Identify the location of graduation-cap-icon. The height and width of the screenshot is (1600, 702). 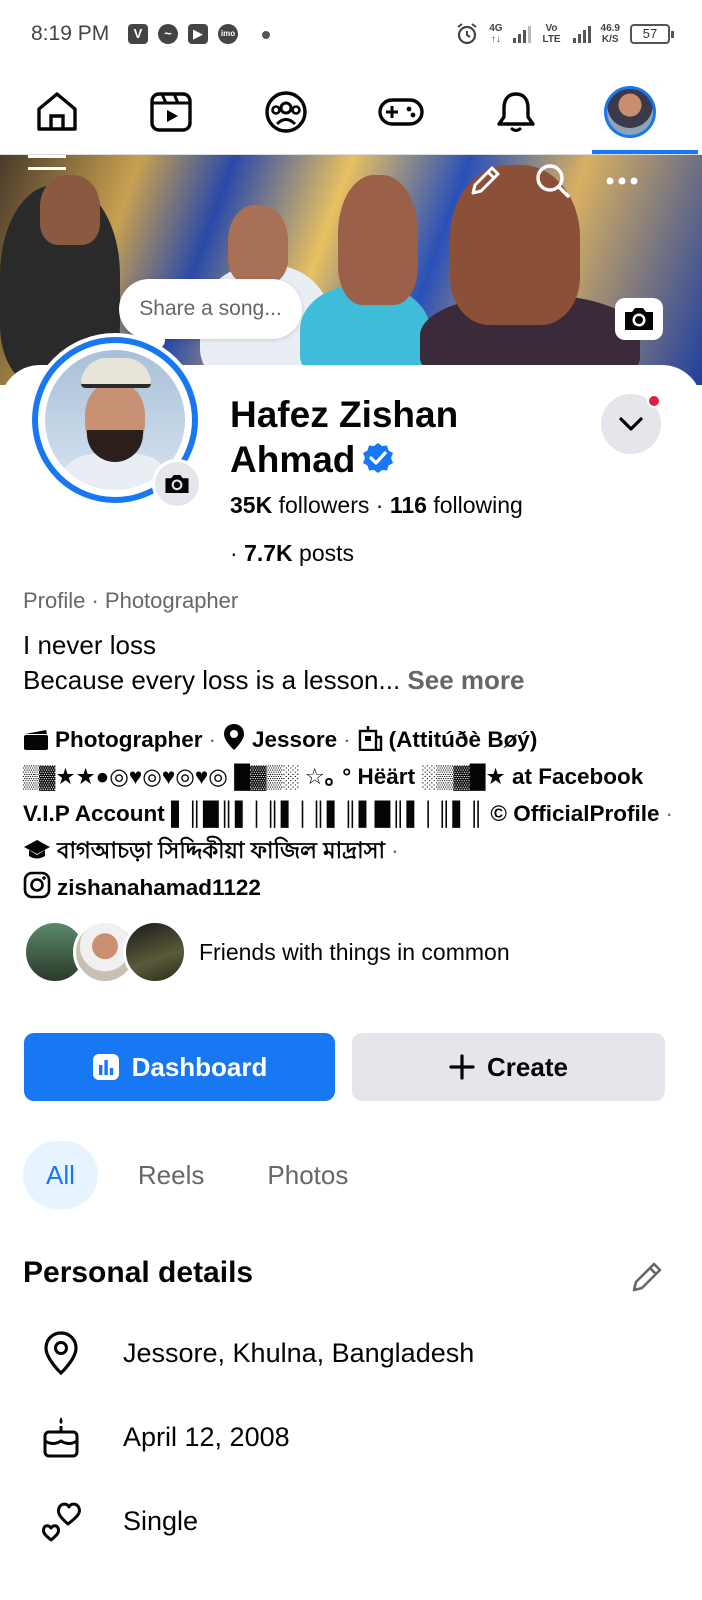
(37, 849).